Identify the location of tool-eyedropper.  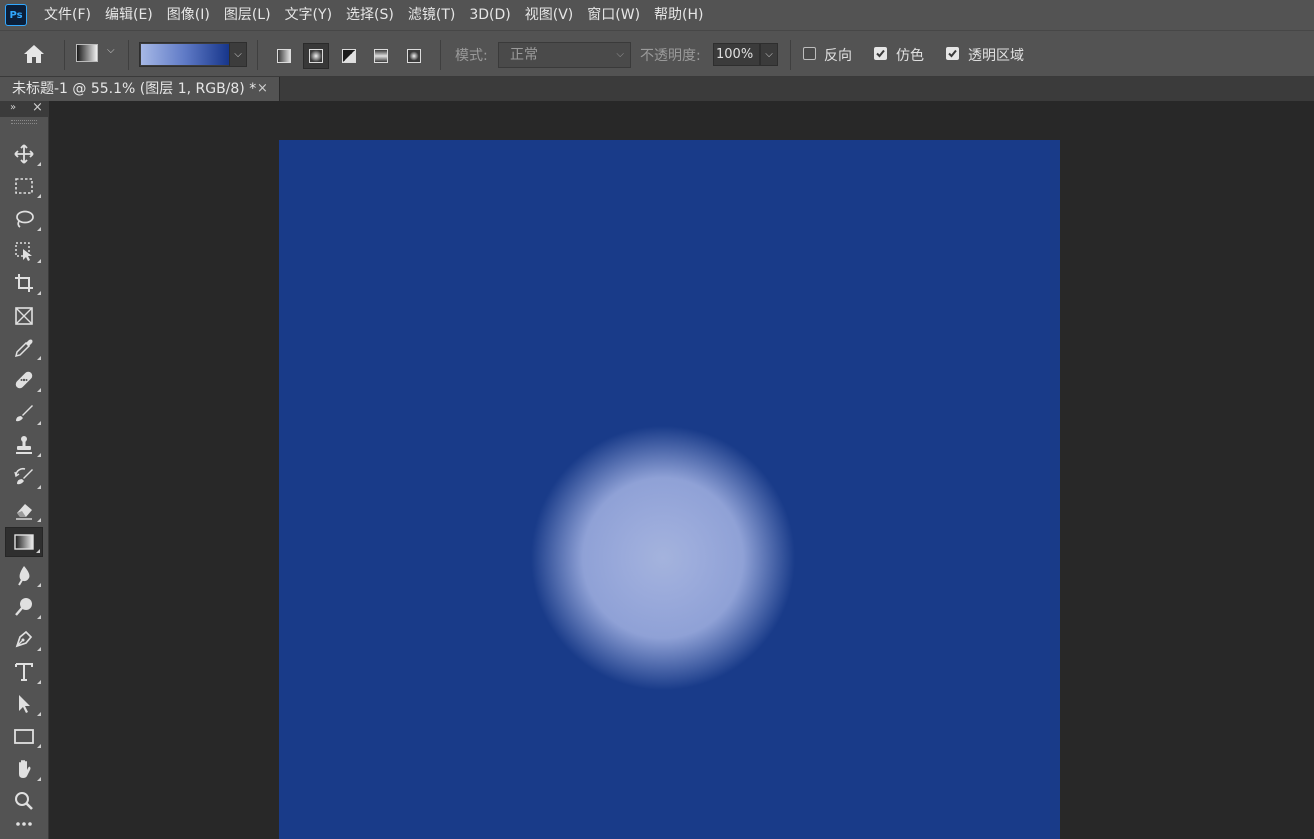
(24, 348).